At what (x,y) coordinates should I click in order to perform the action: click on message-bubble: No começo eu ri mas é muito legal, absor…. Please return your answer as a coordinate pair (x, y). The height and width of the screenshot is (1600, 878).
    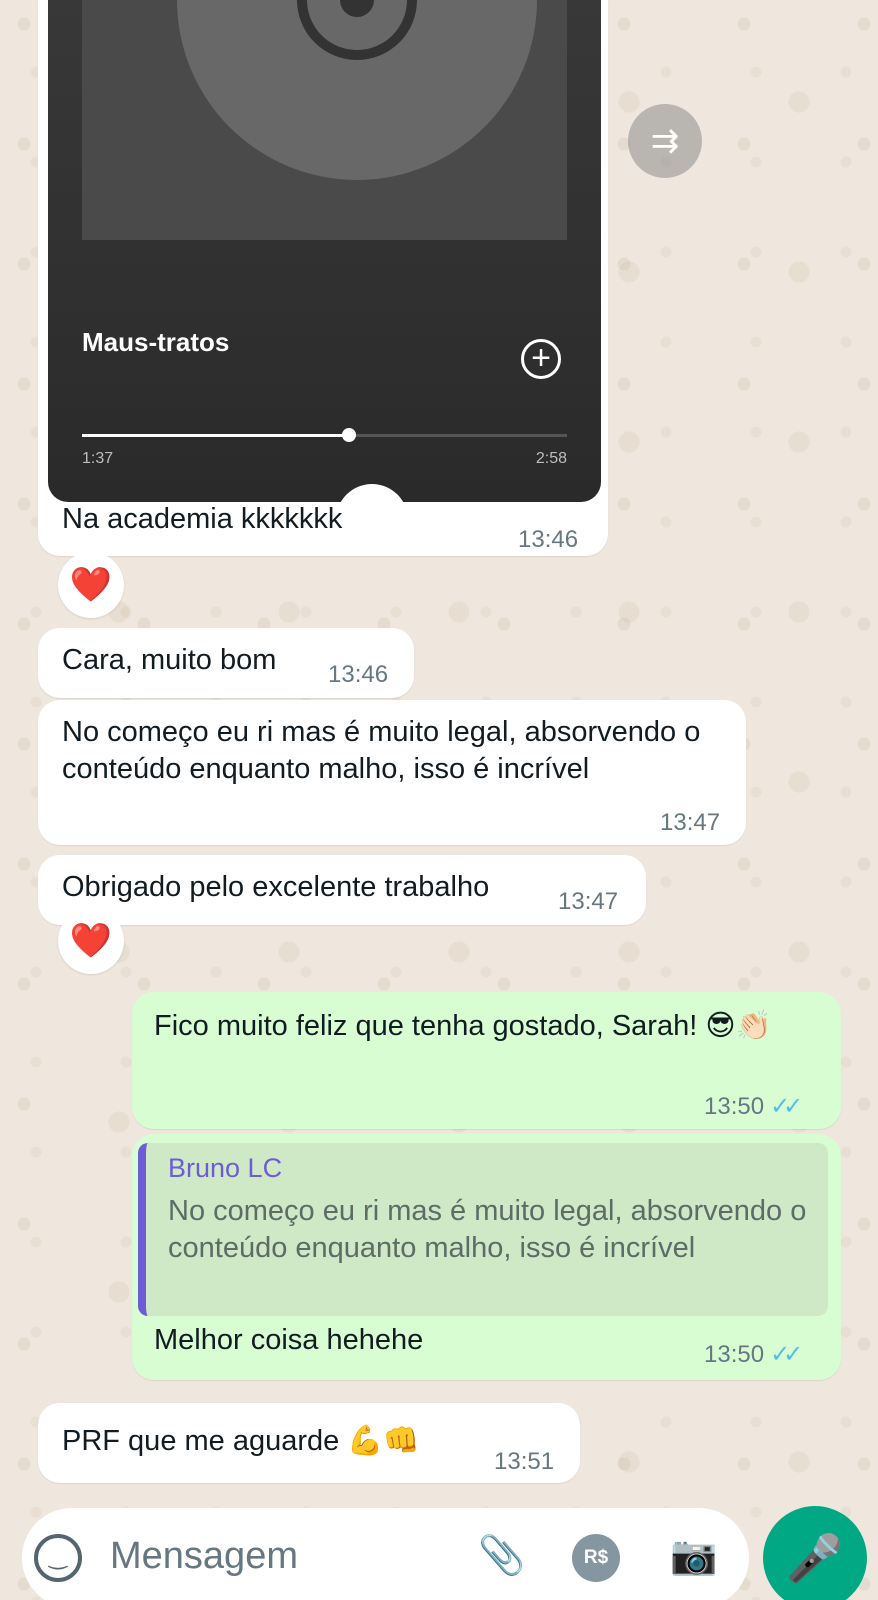
    Looking at the image, I should click on (392, 772).